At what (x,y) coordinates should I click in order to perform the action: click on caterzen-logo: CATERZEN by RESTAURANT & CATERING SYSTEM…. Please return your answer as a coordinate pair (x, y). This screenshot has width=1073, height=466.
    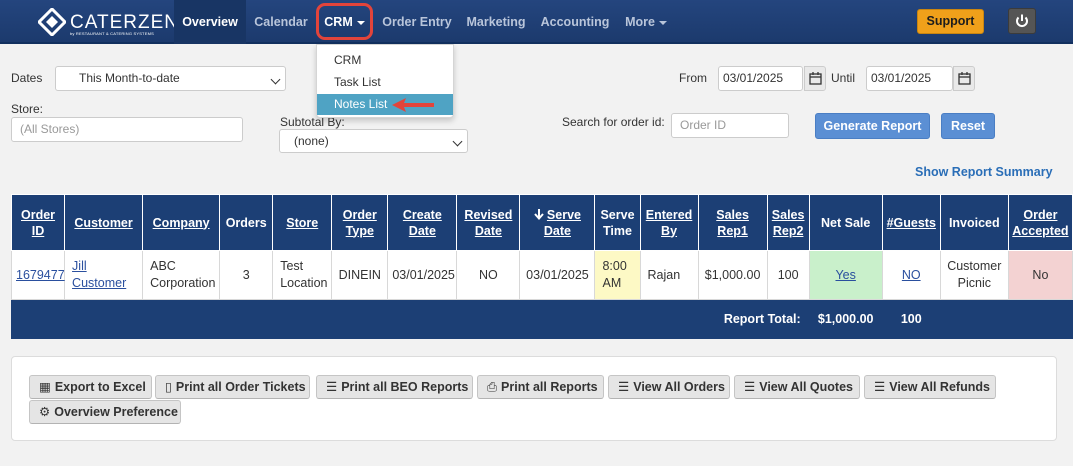
    Looking at the image, I should click on (107, 22).